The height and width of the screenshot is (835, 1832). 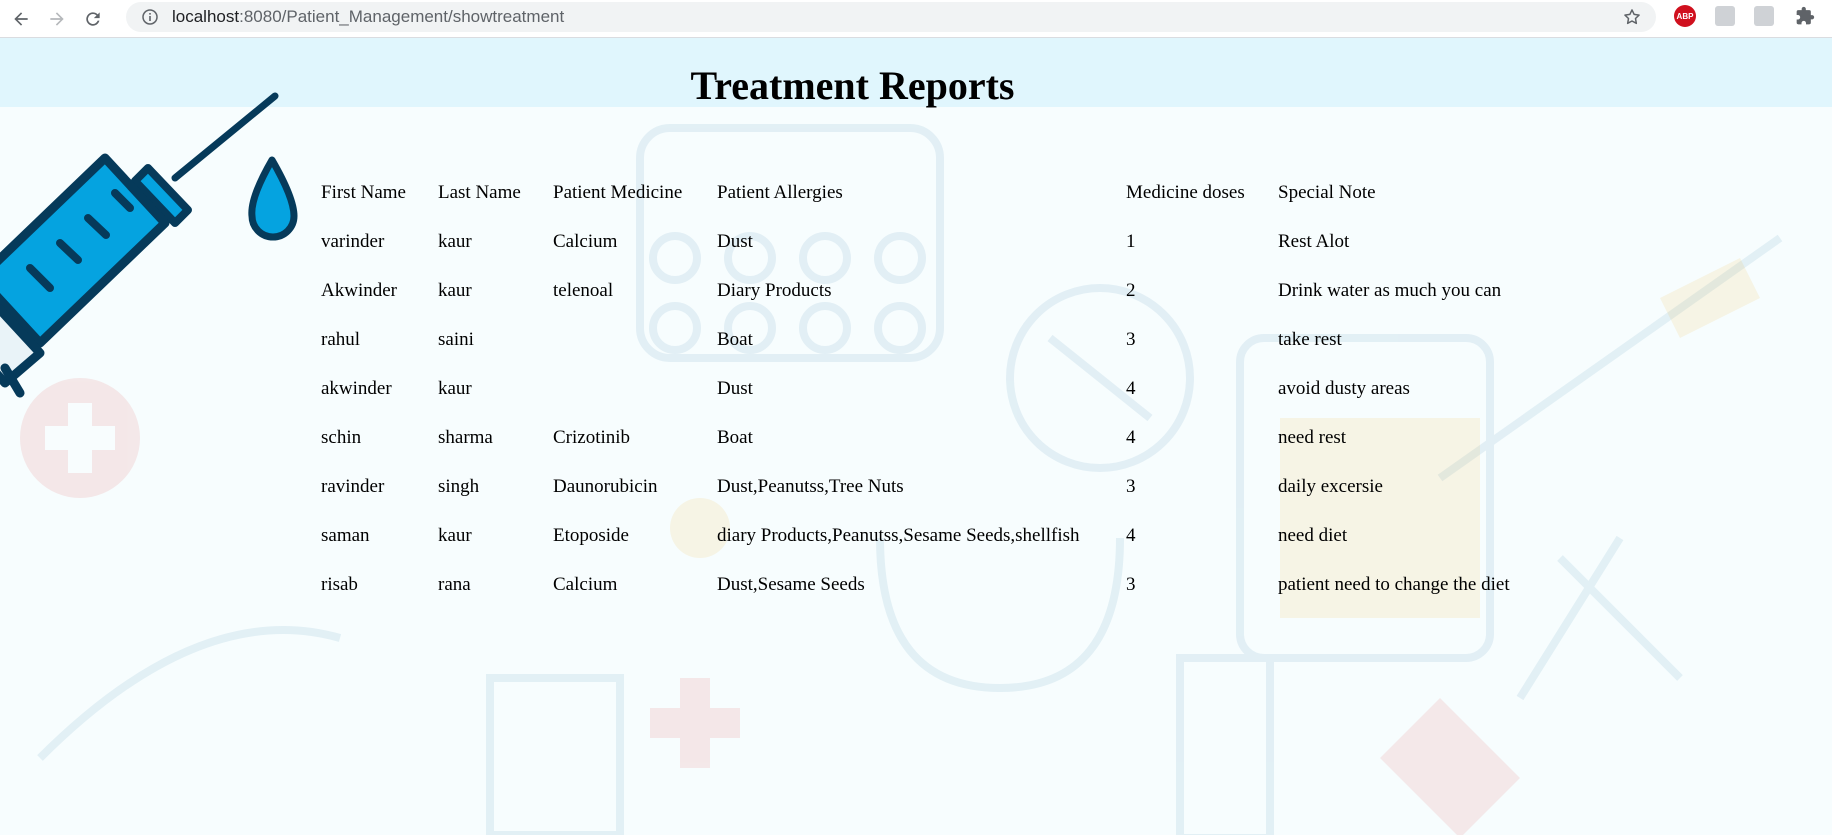 I want to click on column-header-special-note: Special Note, so click(x=1327, y=192).